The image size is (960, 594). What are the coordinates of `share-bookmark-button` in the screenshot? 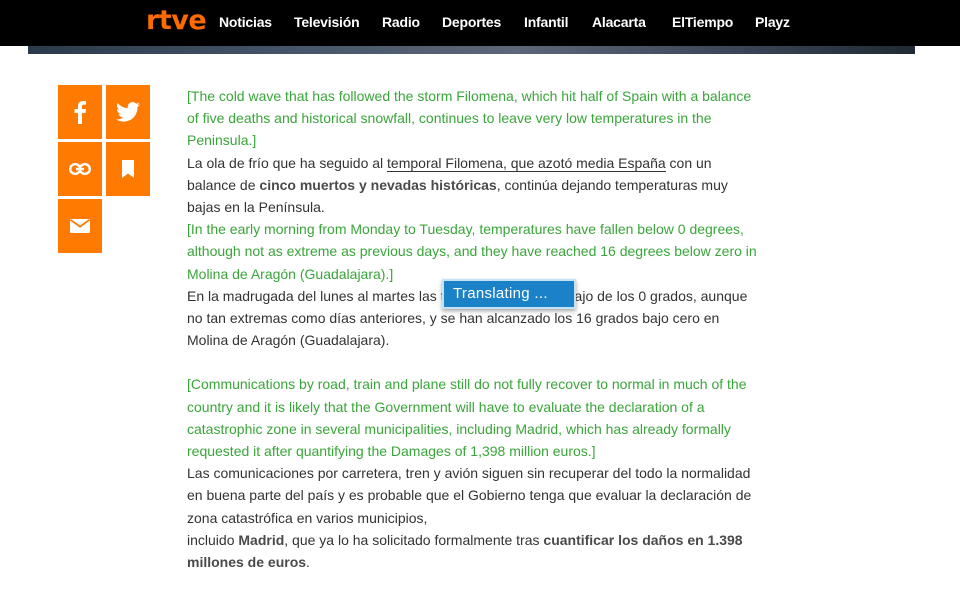 It's located at (128, 169).